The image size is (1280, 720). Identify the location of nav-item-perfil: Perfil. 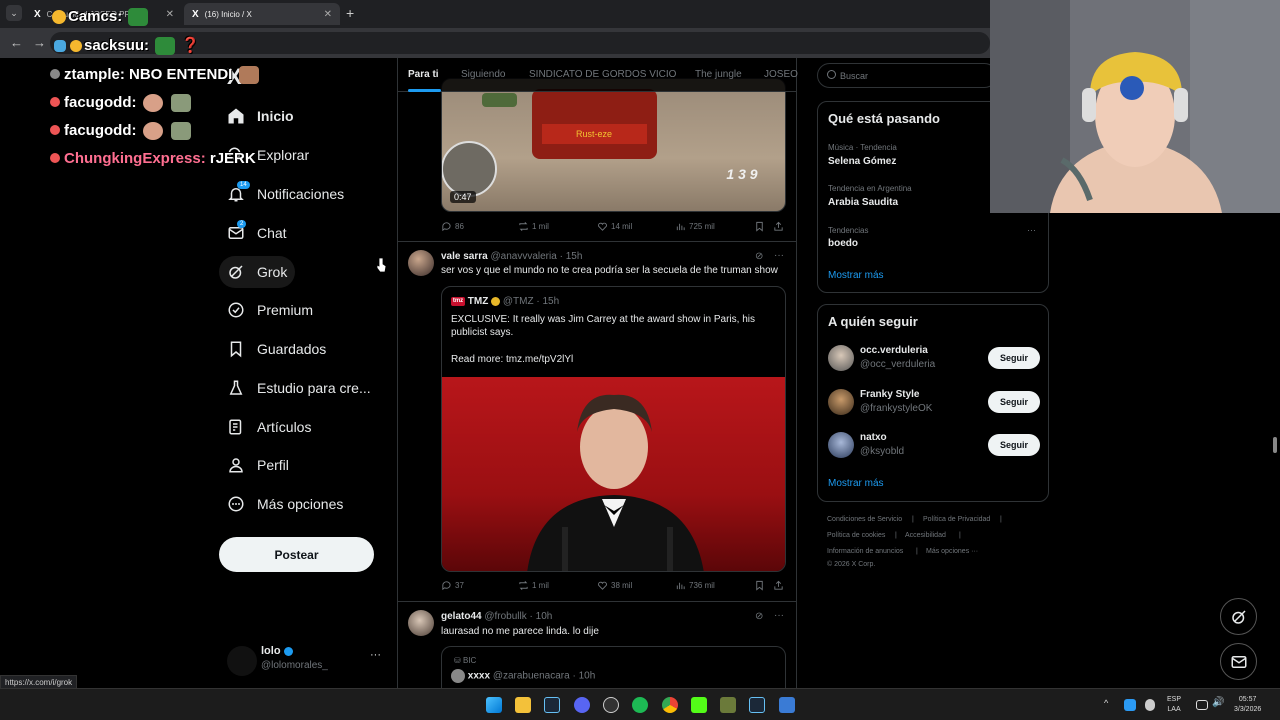
(258, 465).